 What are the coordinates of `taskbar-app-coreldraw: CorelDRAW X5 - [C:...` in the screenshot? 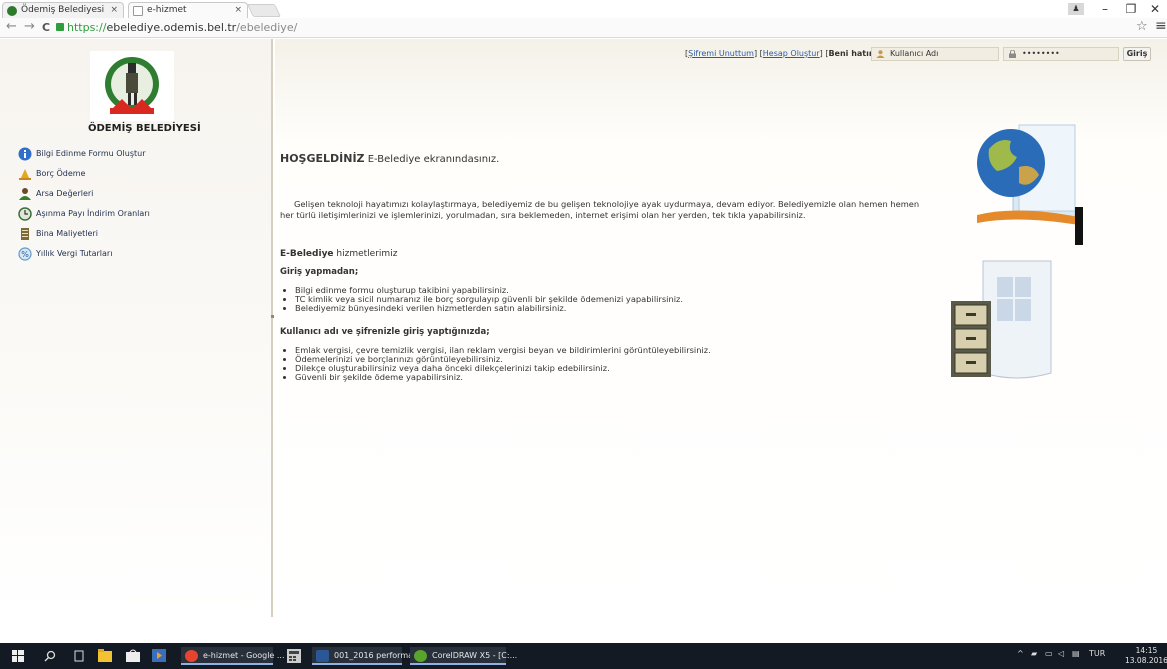 It's located at (463, 656).